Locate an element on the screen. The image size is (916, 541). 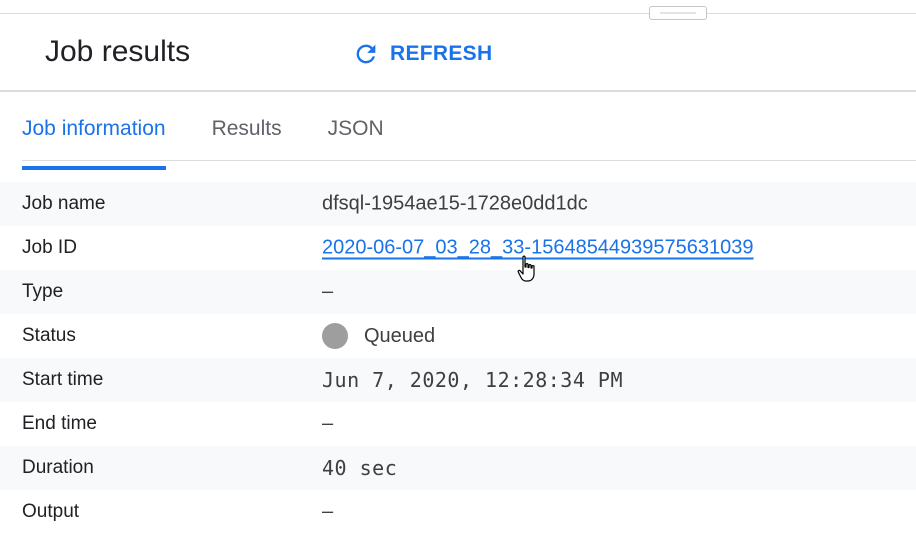
type-value: – is located at coordinates (328, 291).